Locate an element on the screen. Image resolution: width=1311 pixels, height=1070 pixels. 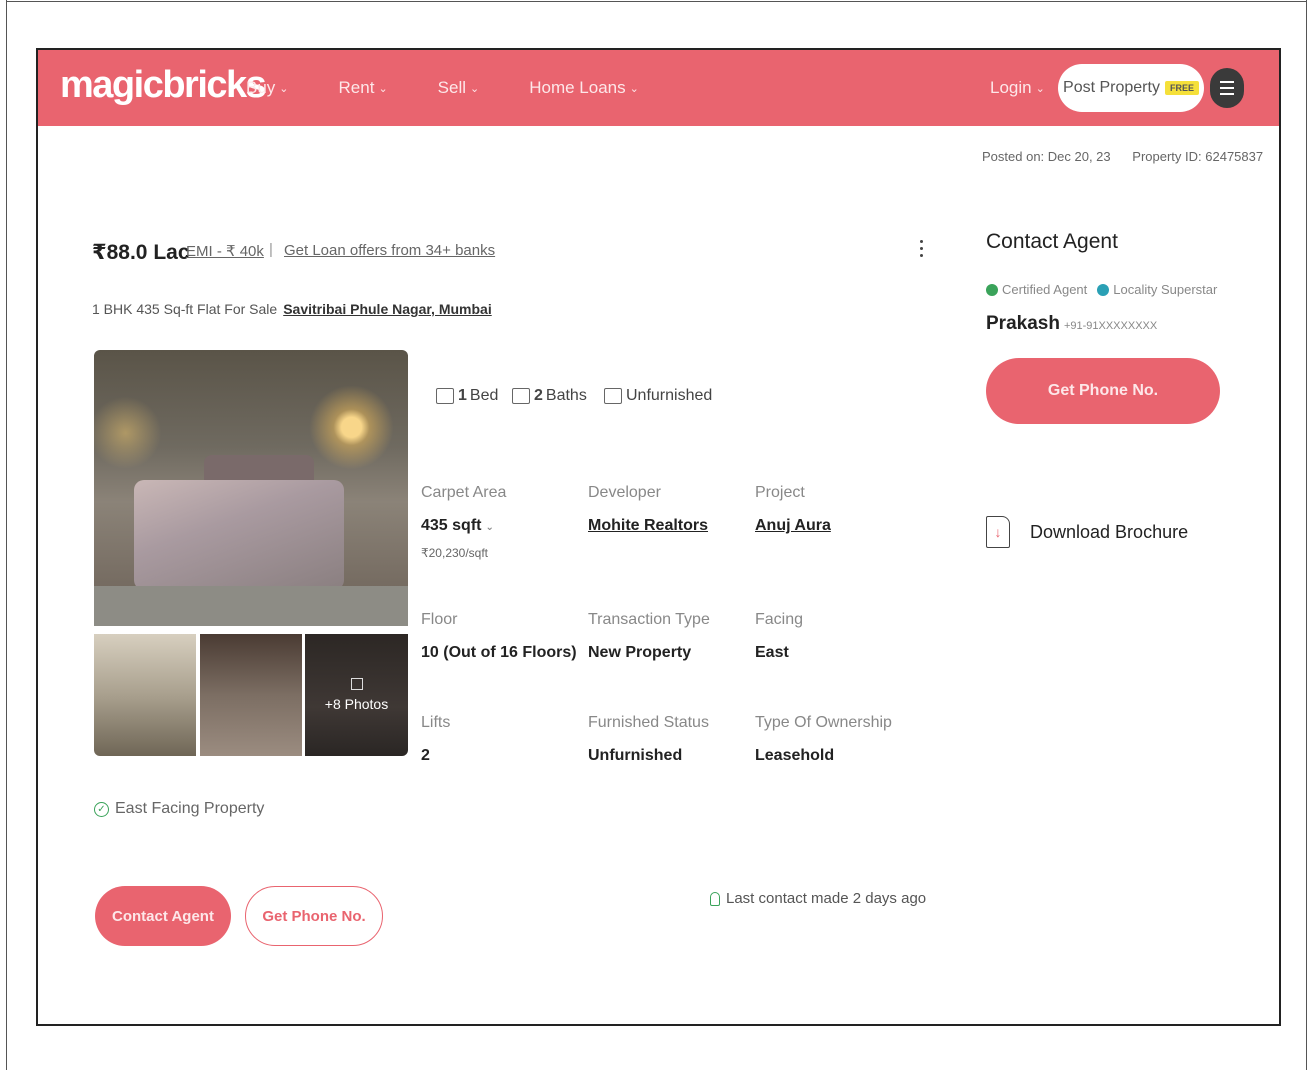
more-photos-label: +8 Photos is located at coordinates (356, 704).